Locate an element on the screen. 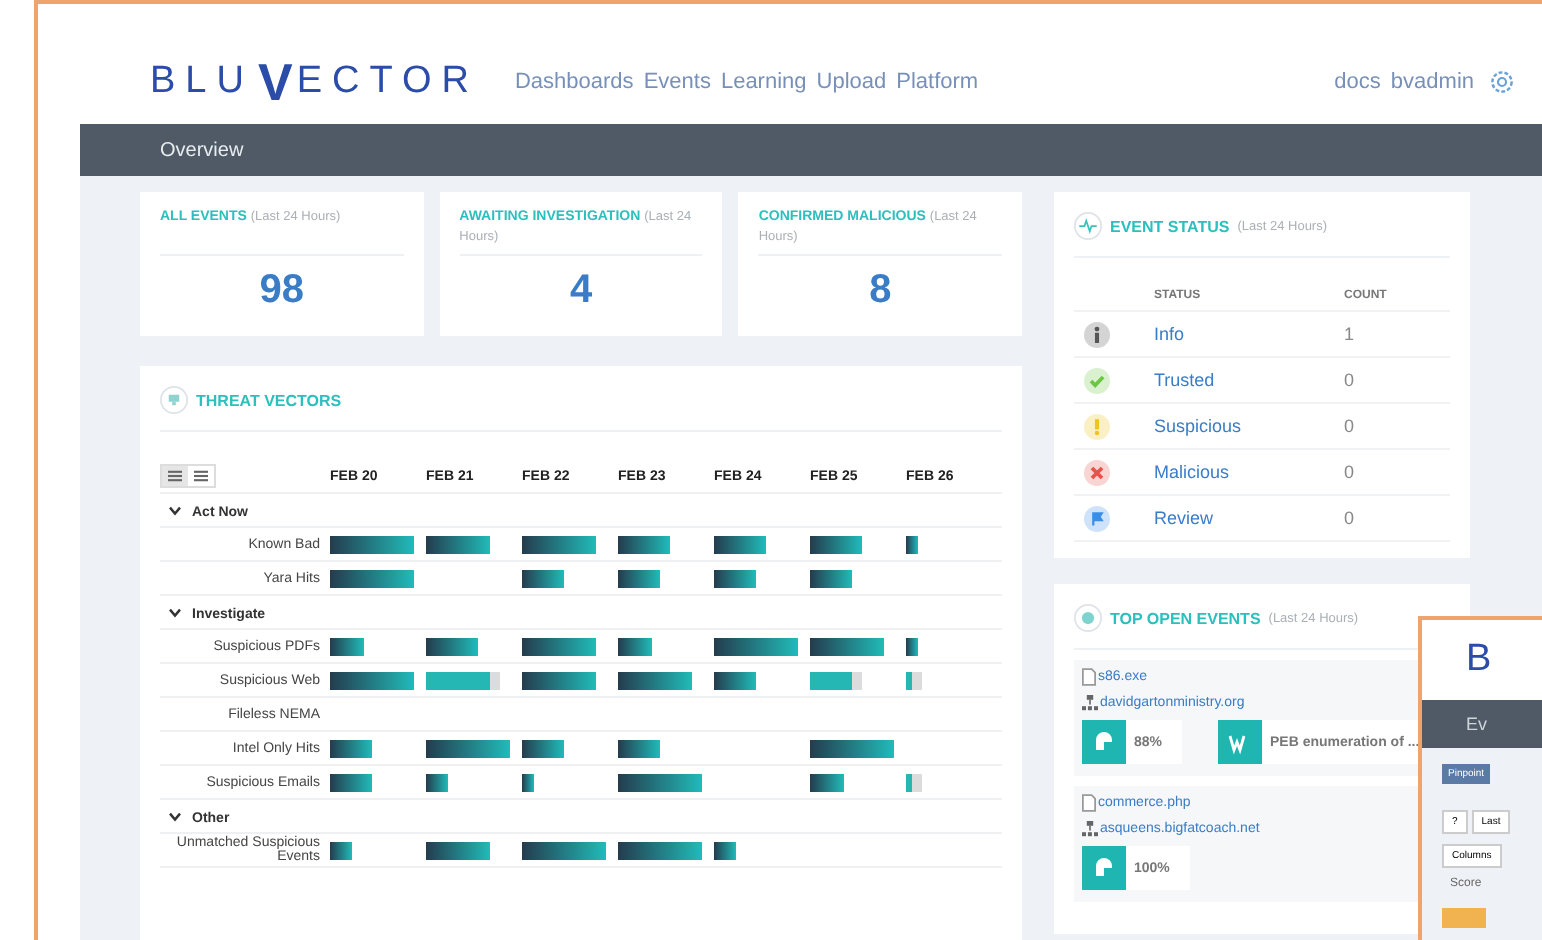  nav-link: Events is located at coordinates (677, 82).